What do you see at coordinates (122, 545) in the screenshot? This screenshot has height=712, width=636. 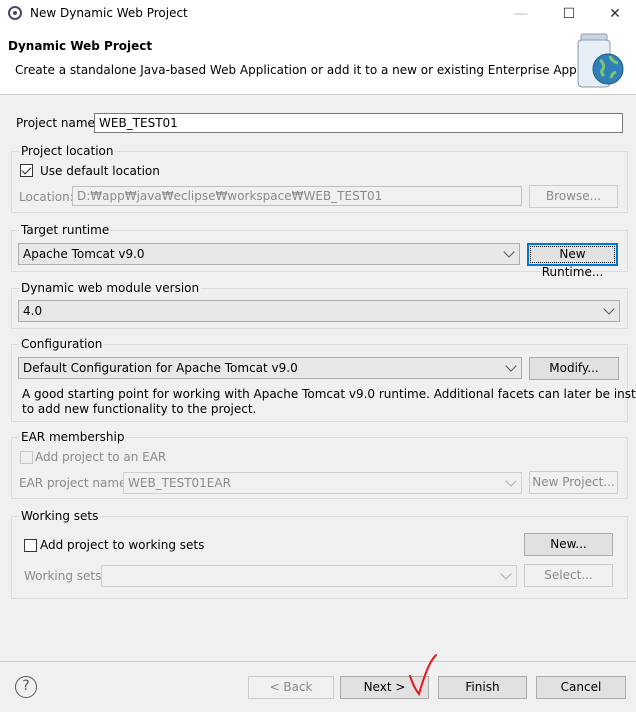 I see `add-to-working-sets-label: Add project to working sets` at bounding box center [122, 545].